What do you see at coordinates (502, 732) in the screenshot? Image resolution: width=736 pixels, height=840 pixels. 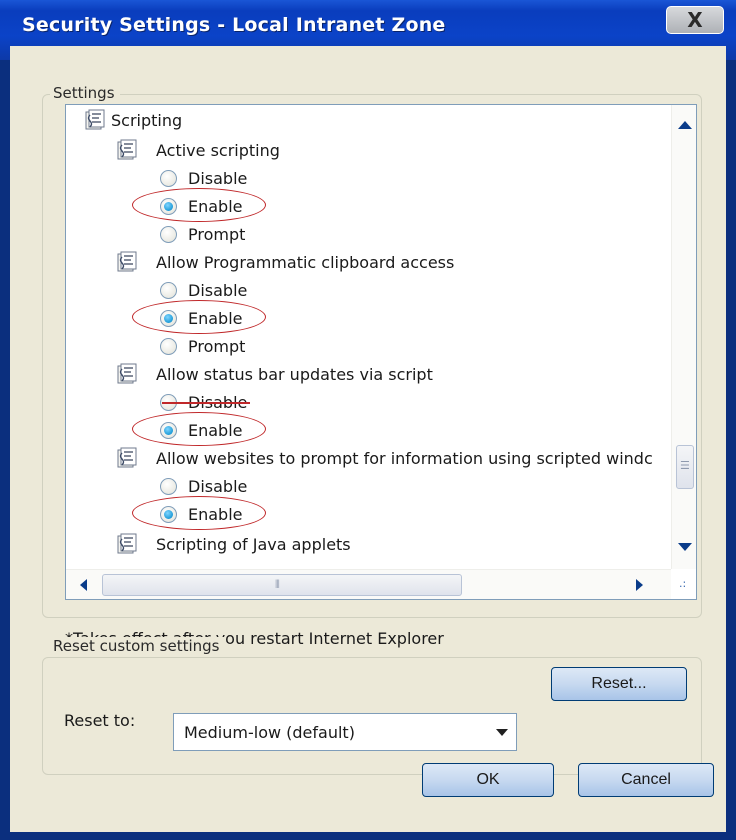 I see `chevron-down-icon` at bounding box center [502, 732].